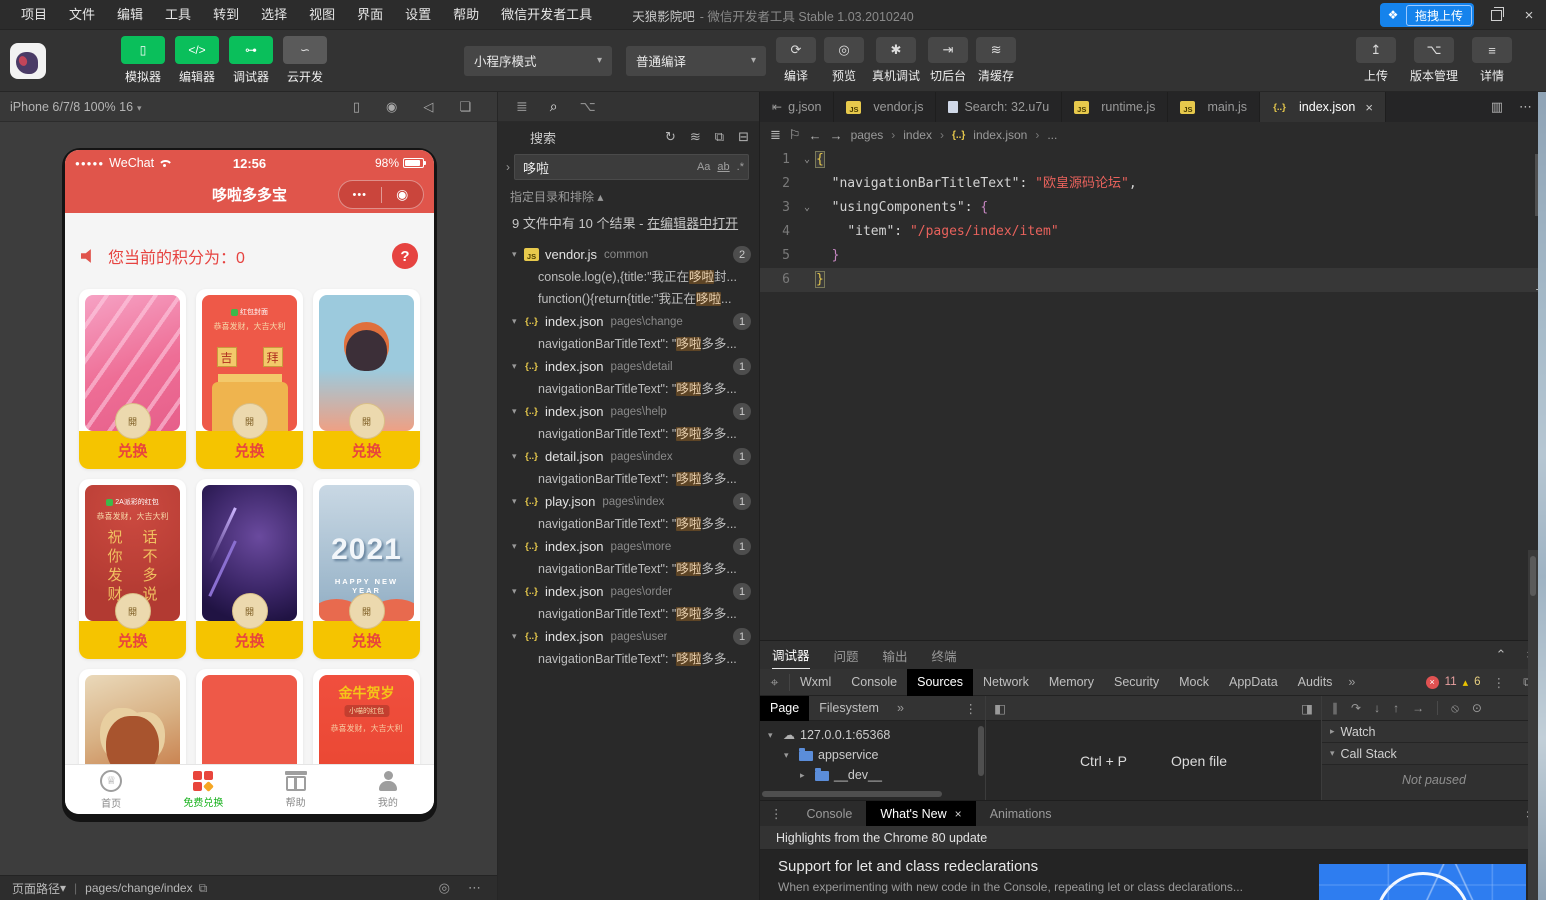 The image size is (1546, 900). I want to click on devtools-tab-mock: Mock, so click(1194, 682).